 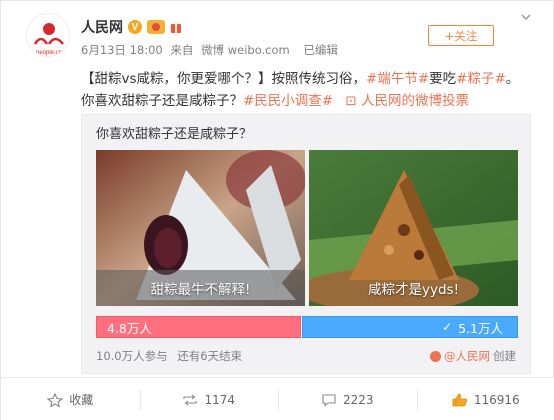 I want to click on sweet-zongzi-image: 甜粽最牛不解释!, so click(x=200, y=228).